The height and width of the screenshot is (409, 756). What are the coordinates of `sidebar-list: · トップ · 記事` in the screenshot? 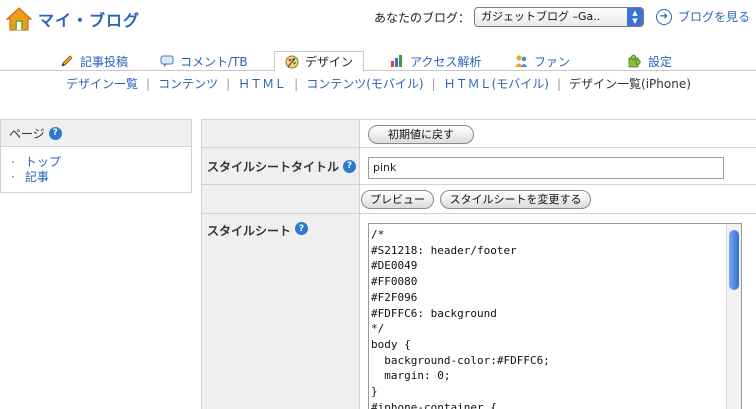 It's located at (96, 166).